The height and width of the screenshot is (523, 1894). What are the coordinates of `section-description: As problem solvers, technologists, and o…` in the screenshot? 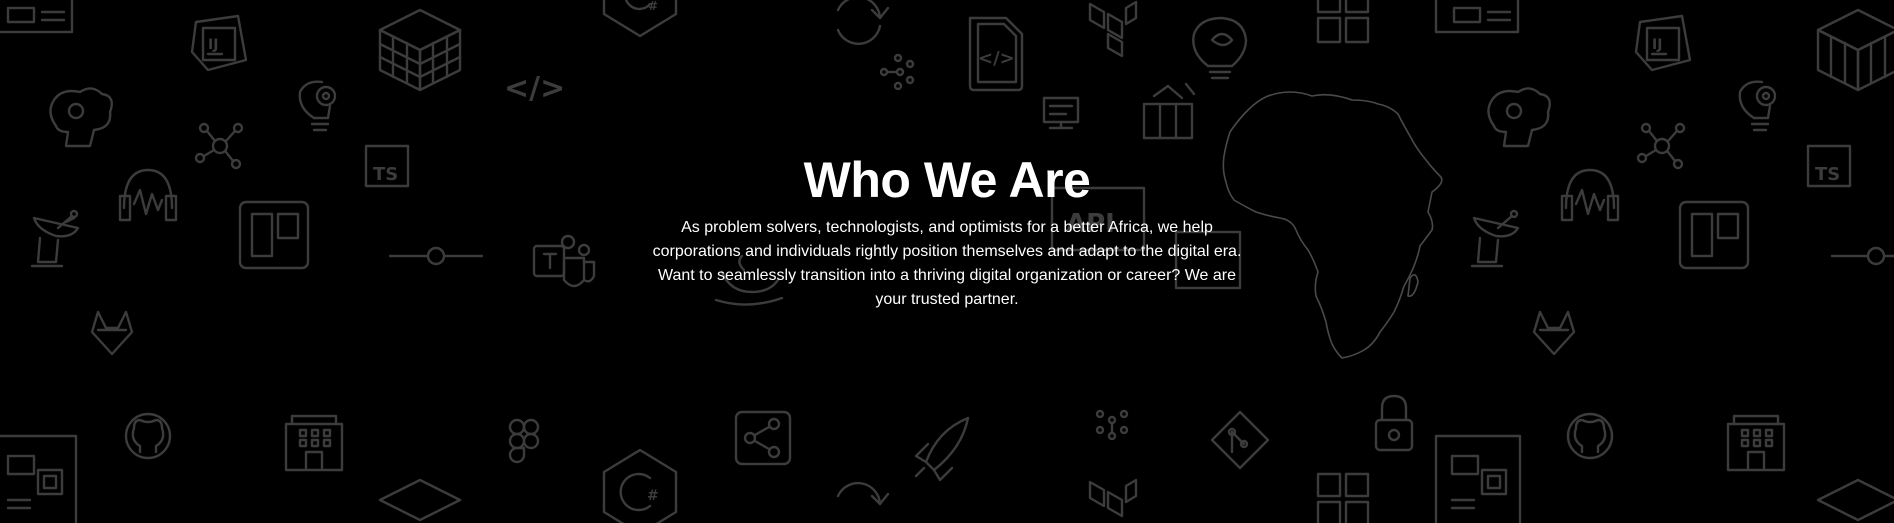 It's located at (947, 263).